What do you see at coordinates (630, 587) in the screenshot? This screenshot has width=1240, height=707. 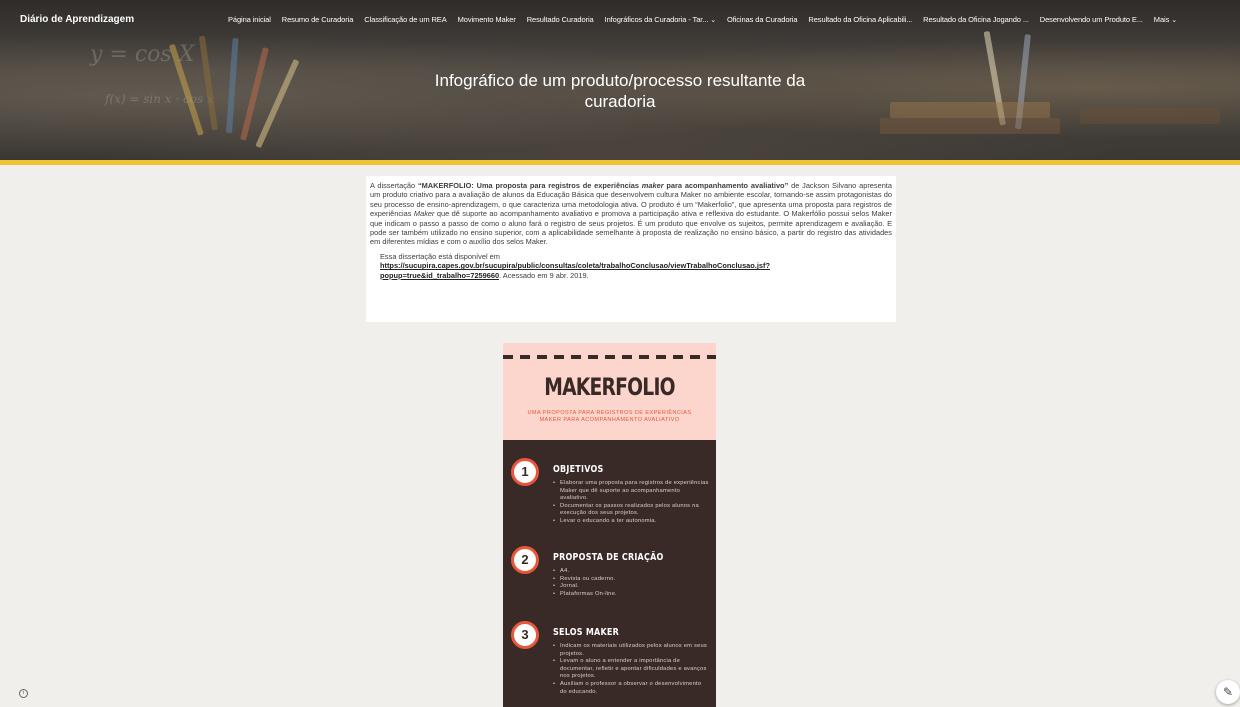 I see `bullet-item: Jornal.` at bounding box center [630, 587].